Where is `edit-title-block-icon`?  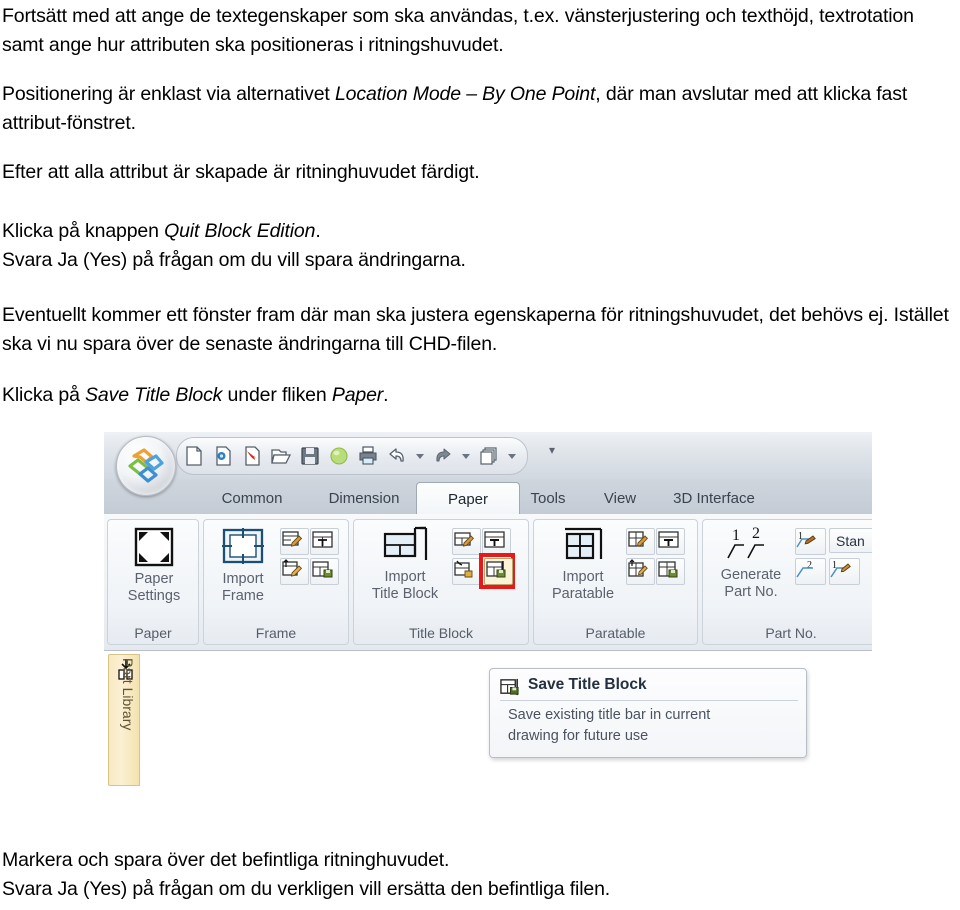
edit-title-block-icon is located at coordinates (464, 539).